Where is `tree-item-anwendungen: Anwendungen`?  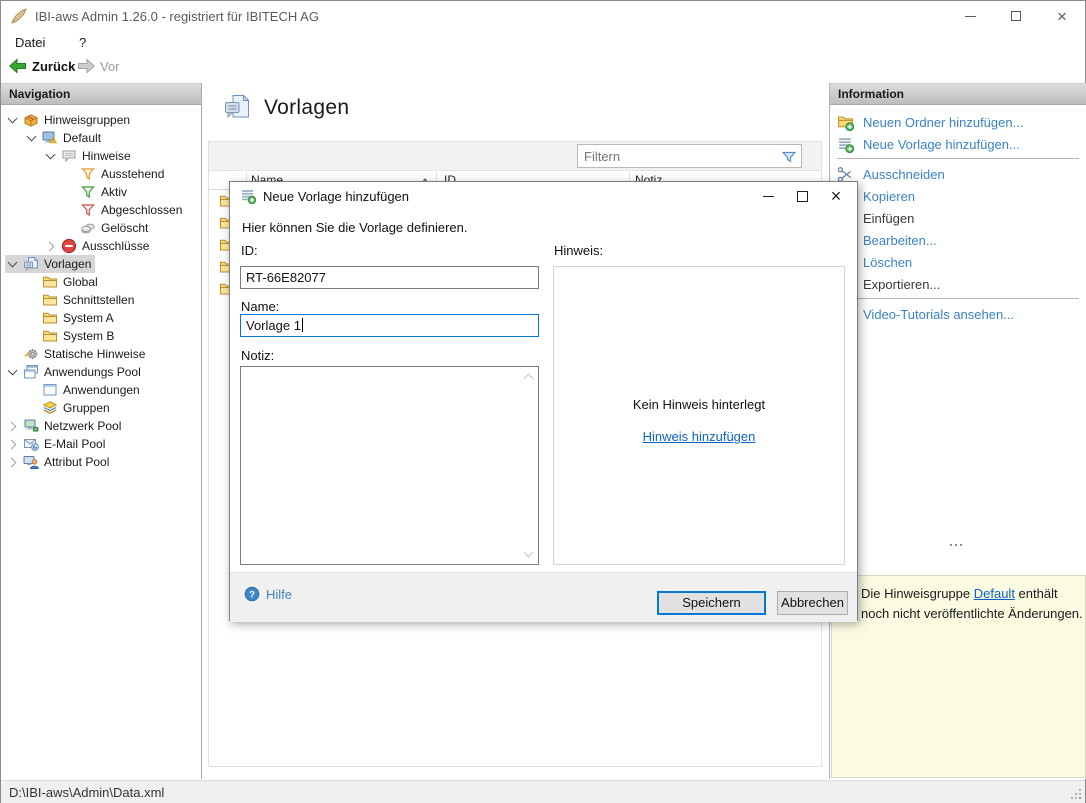
tree-item-anwendungen: Anwendungen is located at coordinates (101, 390).